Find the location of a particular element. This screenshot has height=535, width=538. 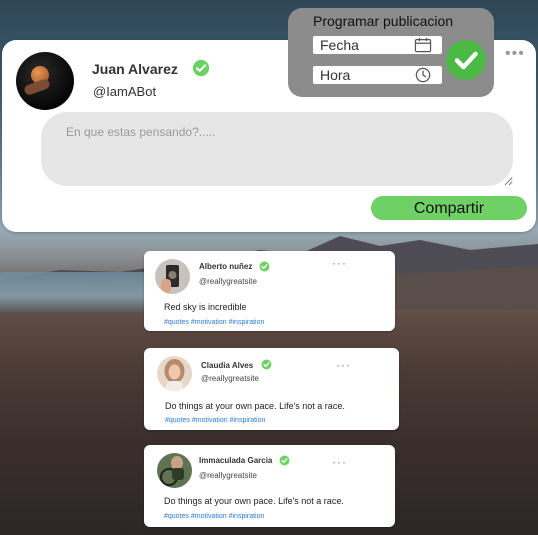

date-label: Fecha is located at coordinates (339, 45).